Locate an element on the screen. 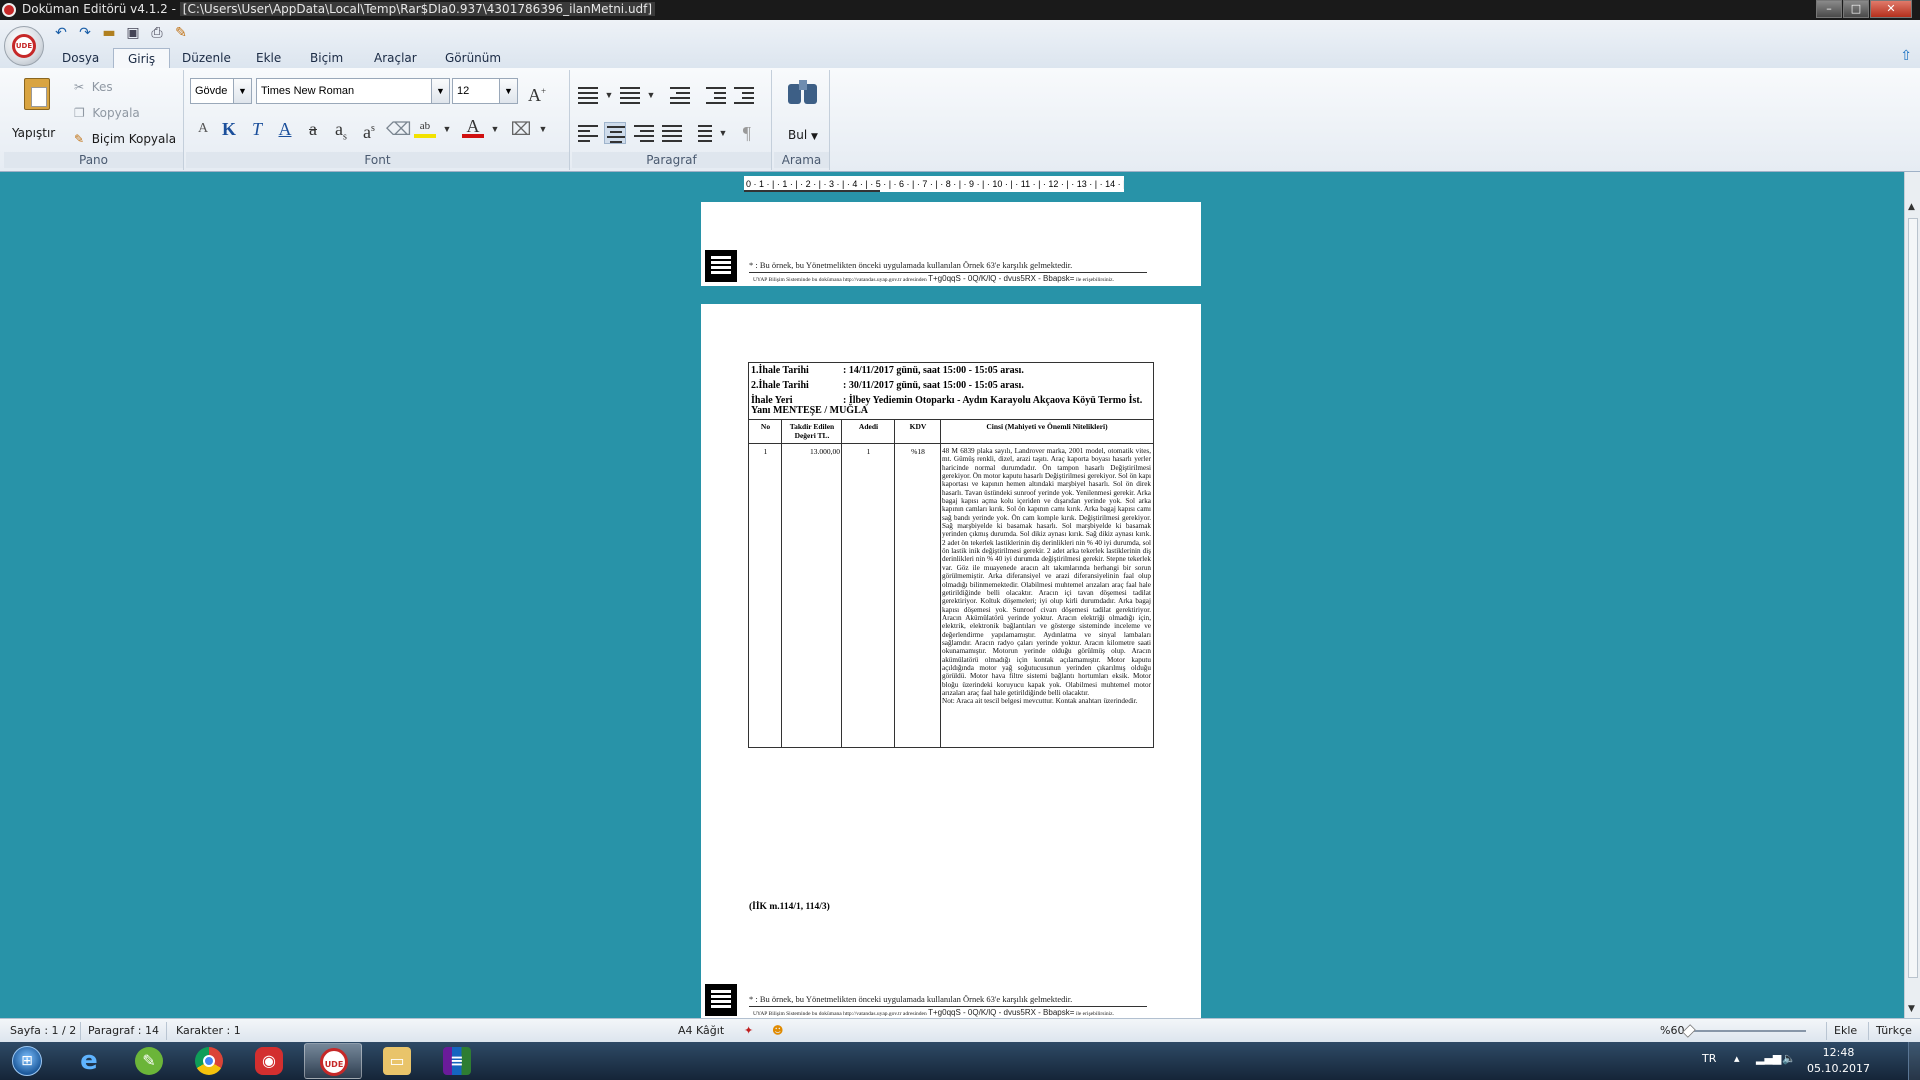 The image size is (1920, 1080). grow-font-button: A+ is located at coordinates (537, 91).